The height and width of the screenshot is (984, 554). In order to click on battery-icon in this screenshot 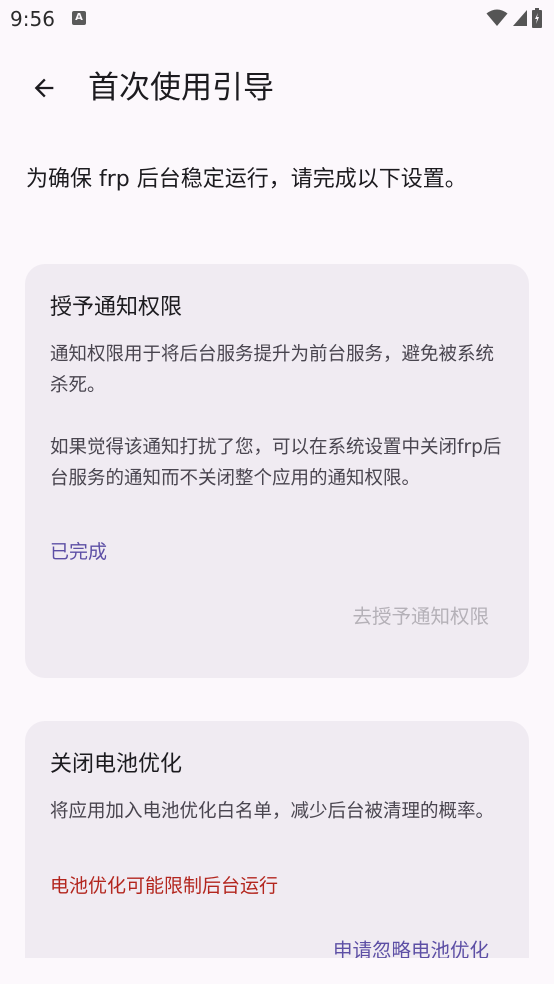, I will do `click(537, 18)`.